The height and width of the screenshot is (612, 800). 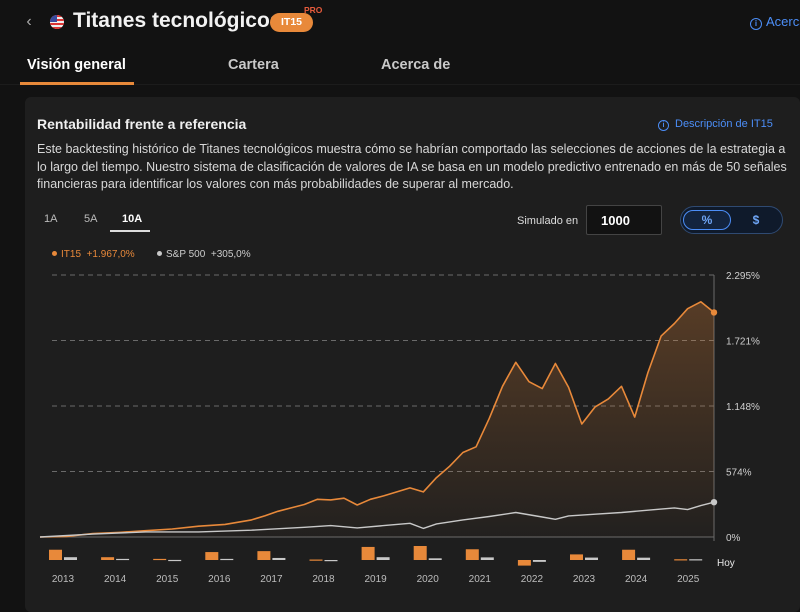 I want to click on x-year-label: 2022, so click(x=532, y=579).